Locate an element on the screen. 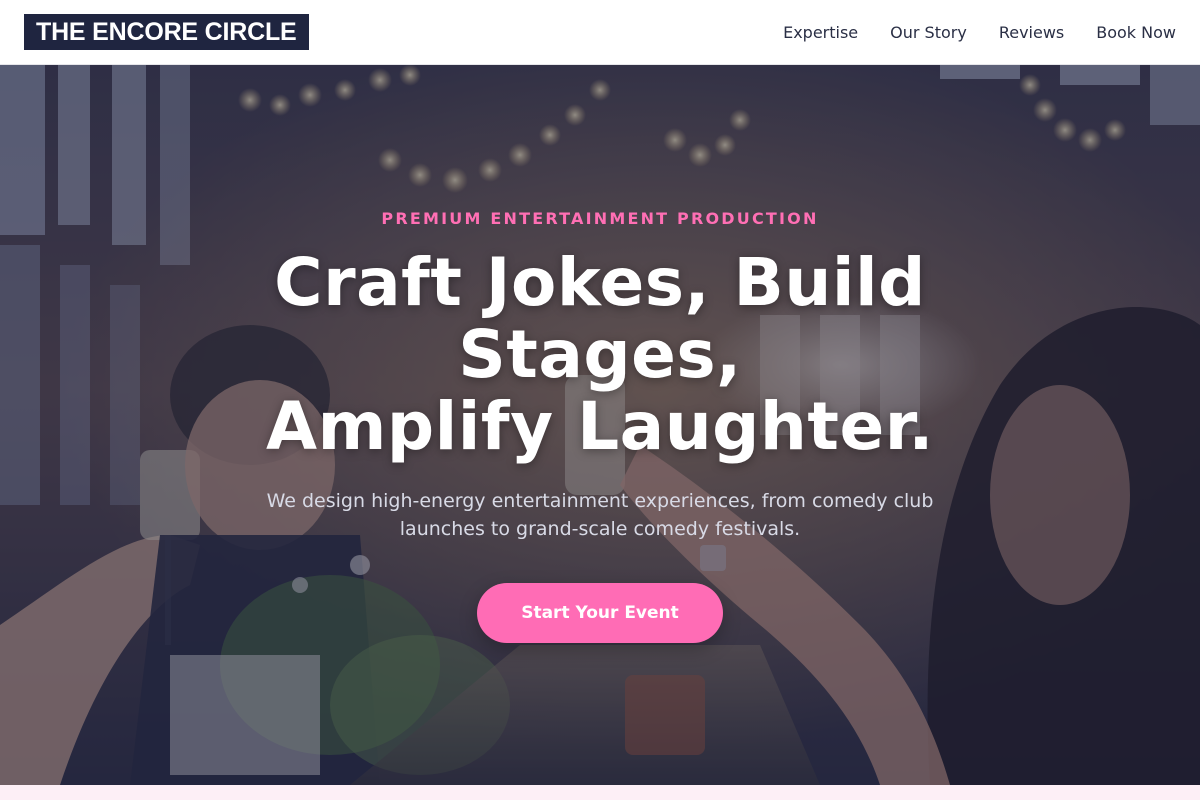 The height and width of the screenshot is (800, 1200). hero-headline-line-3: Amplify Laughter. is located at coordinates (600, 426).